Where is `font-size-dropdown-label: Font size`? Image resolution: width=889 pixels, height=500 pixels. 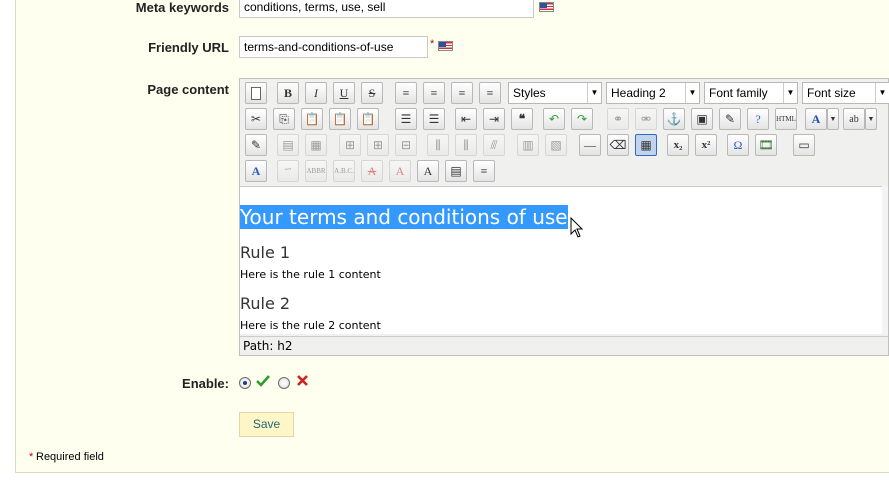 font-size-dropdown-label: Font size is located at coordinates (831, 93).